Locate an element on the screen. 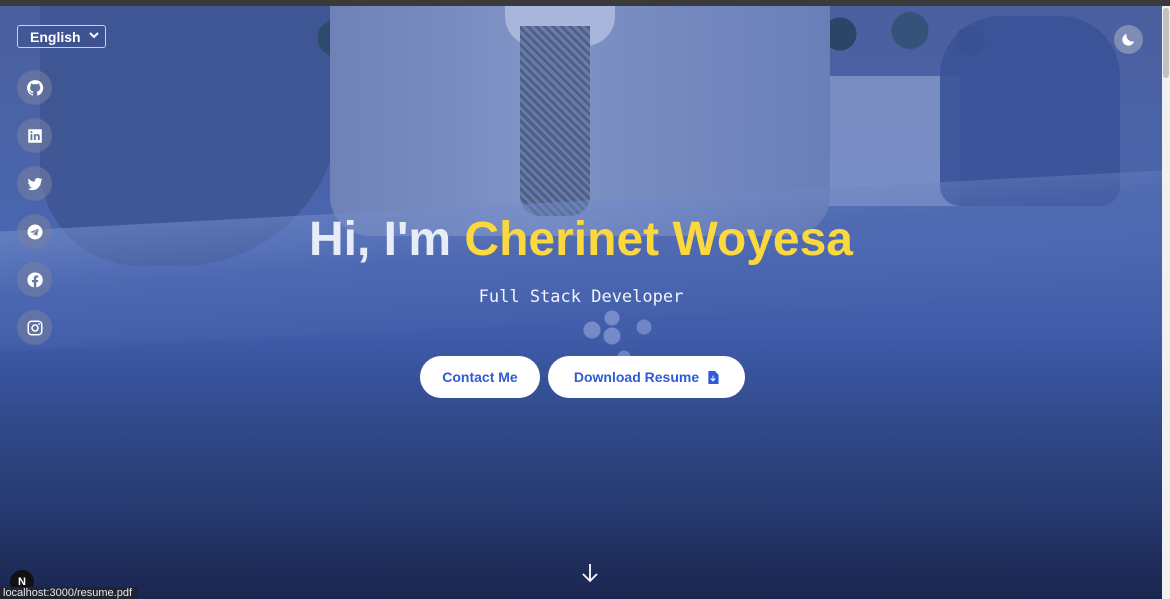 This screenshot has height=599, width=1170. theme-toggle-button is located at coordinates (1128, 39).